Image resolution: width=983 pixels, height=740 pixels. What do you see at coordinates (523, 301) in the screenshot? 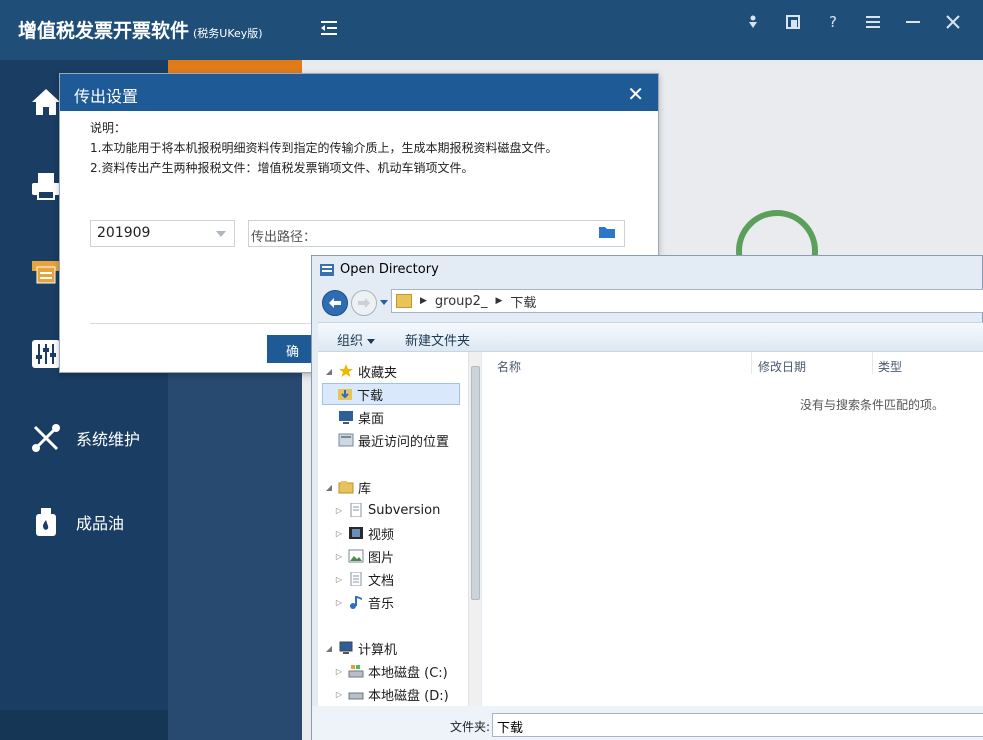
I see `breadcrumb-downloads: 下载` at bounding box center [523, 301].